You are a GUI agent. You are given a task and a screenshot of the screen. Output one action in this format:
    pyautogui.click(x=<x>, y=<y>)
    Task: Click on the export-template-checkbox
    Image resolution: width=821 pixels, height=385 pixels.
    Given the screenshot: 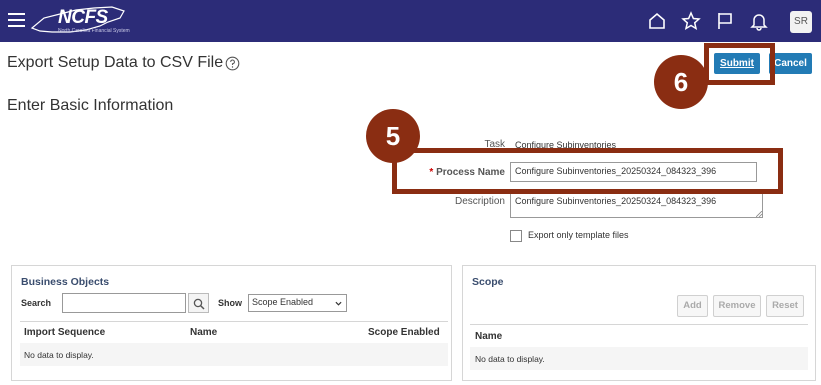 What is the action you would take?
    pyautogui.click(x=516, y=236)
    